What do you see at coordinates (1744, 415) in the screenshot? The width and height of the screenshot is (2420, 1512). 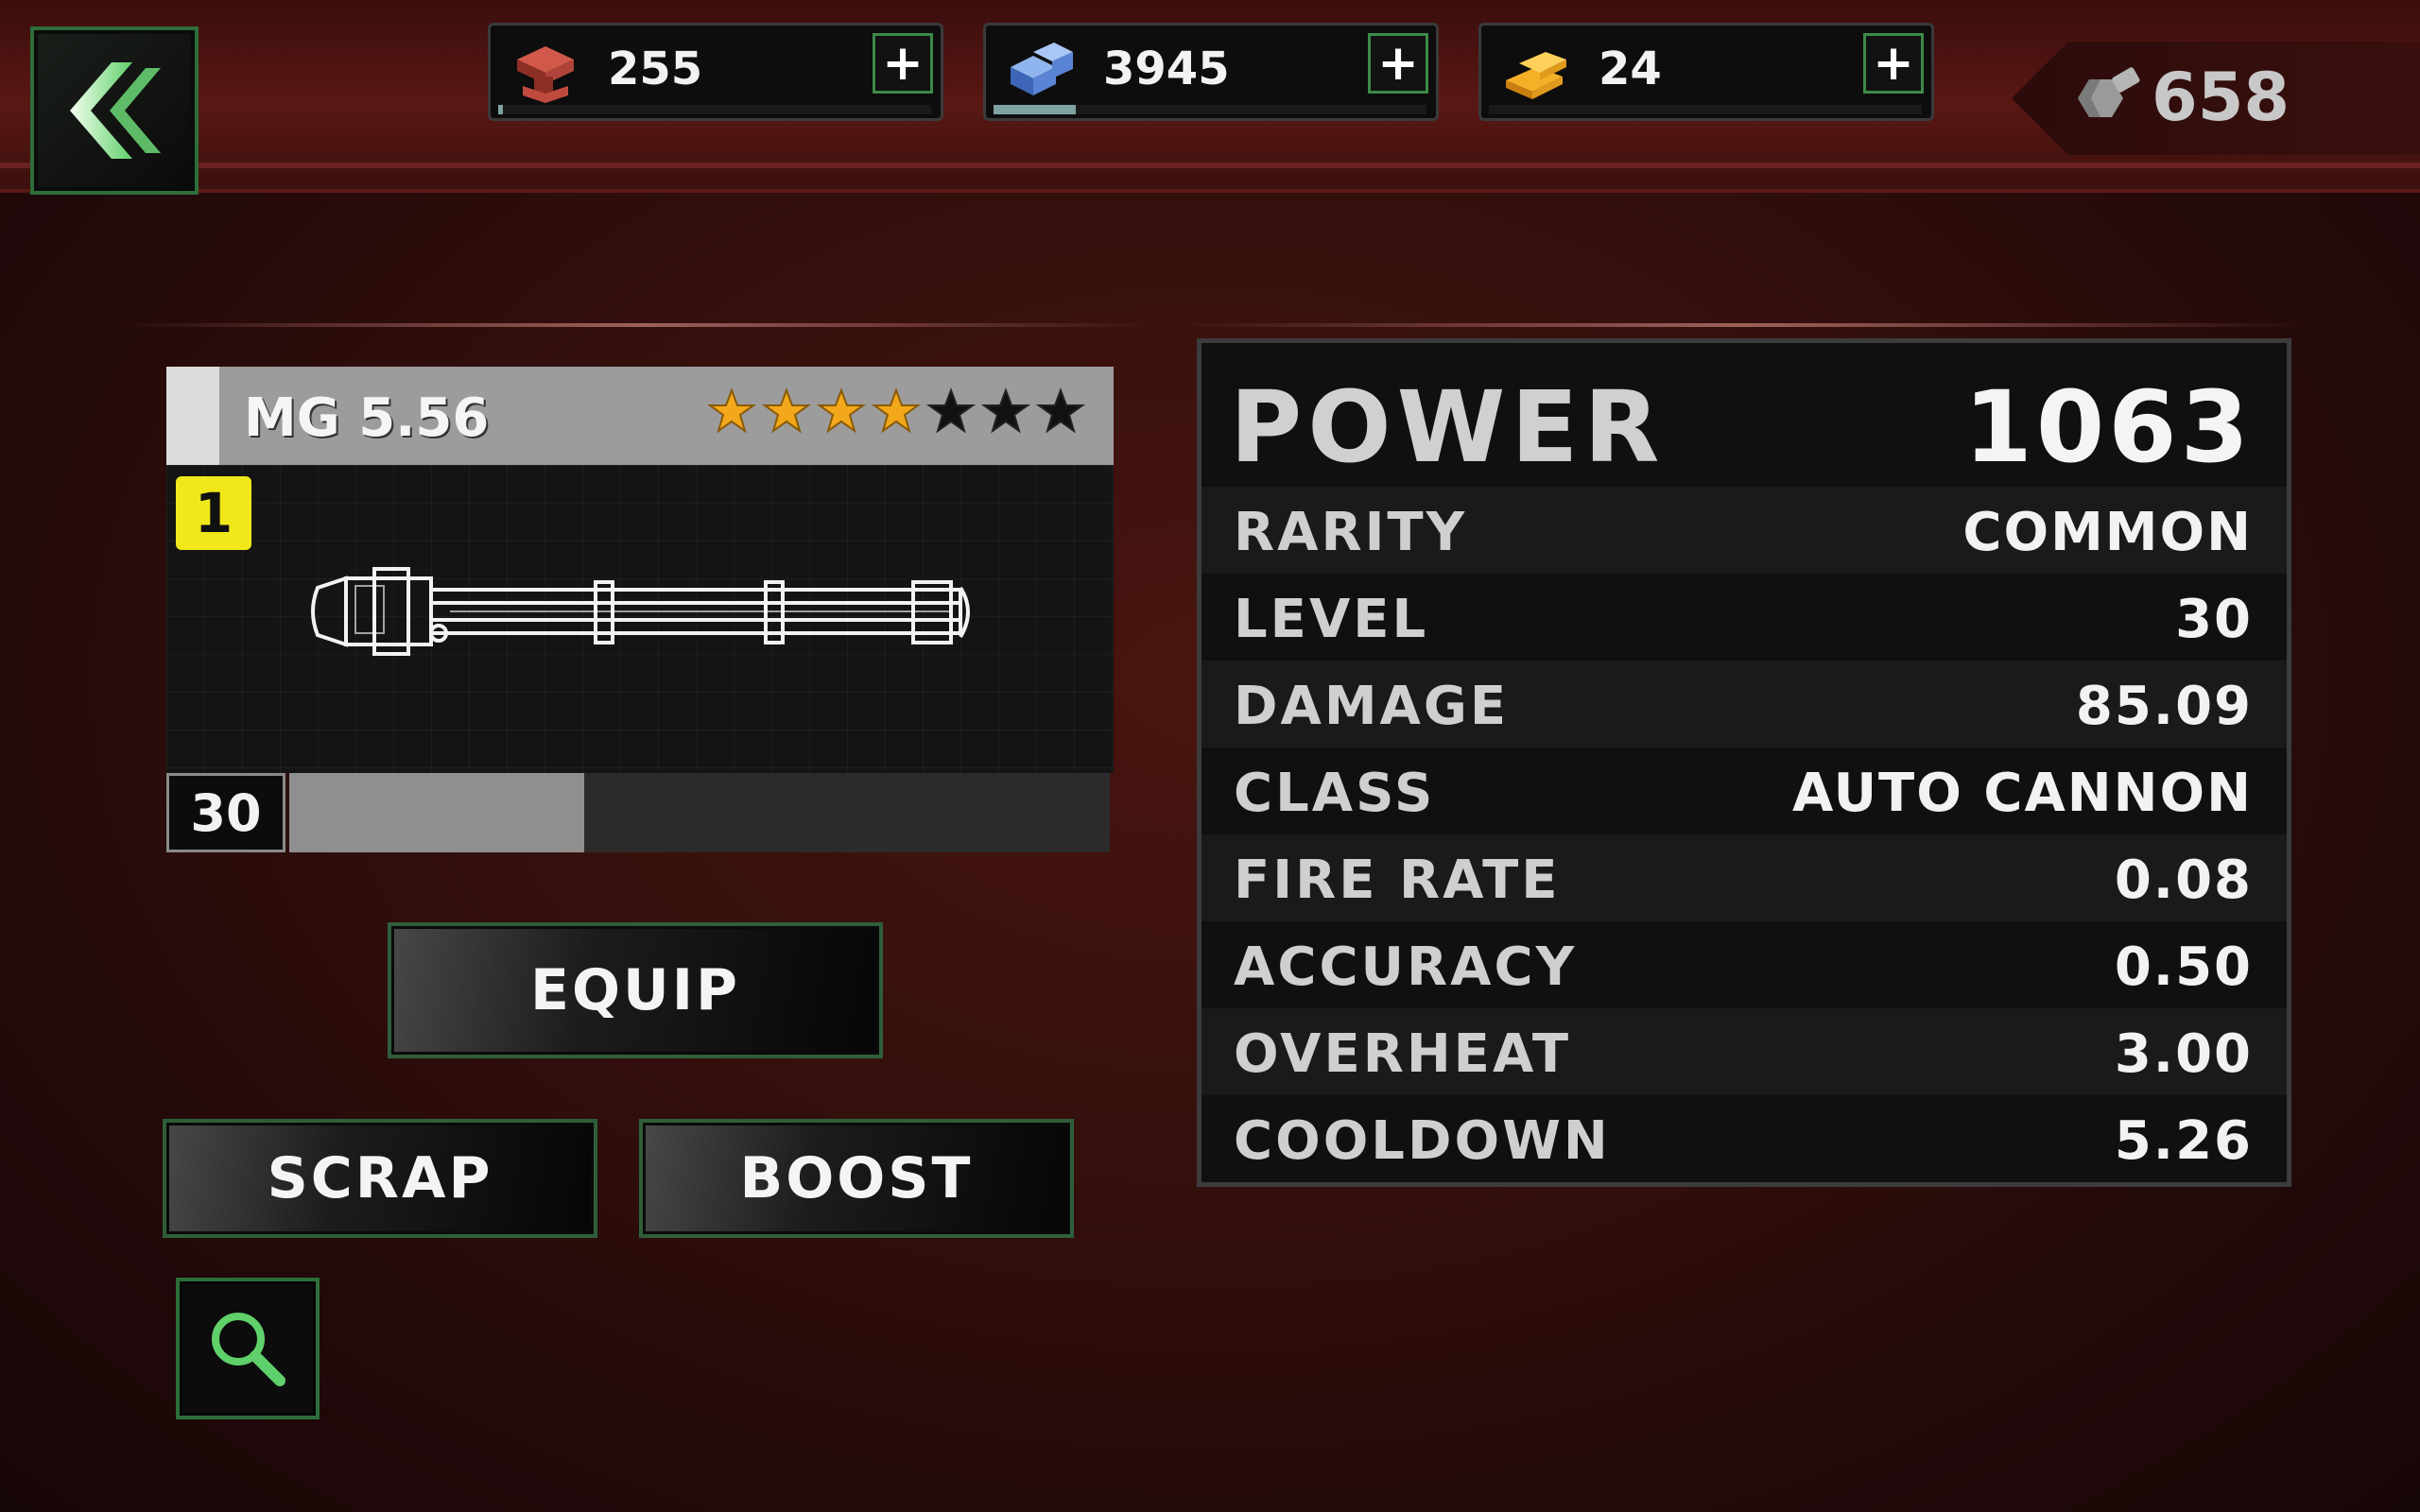 I see `power-row: POWER 1063` at bounding box center [1744, 415].